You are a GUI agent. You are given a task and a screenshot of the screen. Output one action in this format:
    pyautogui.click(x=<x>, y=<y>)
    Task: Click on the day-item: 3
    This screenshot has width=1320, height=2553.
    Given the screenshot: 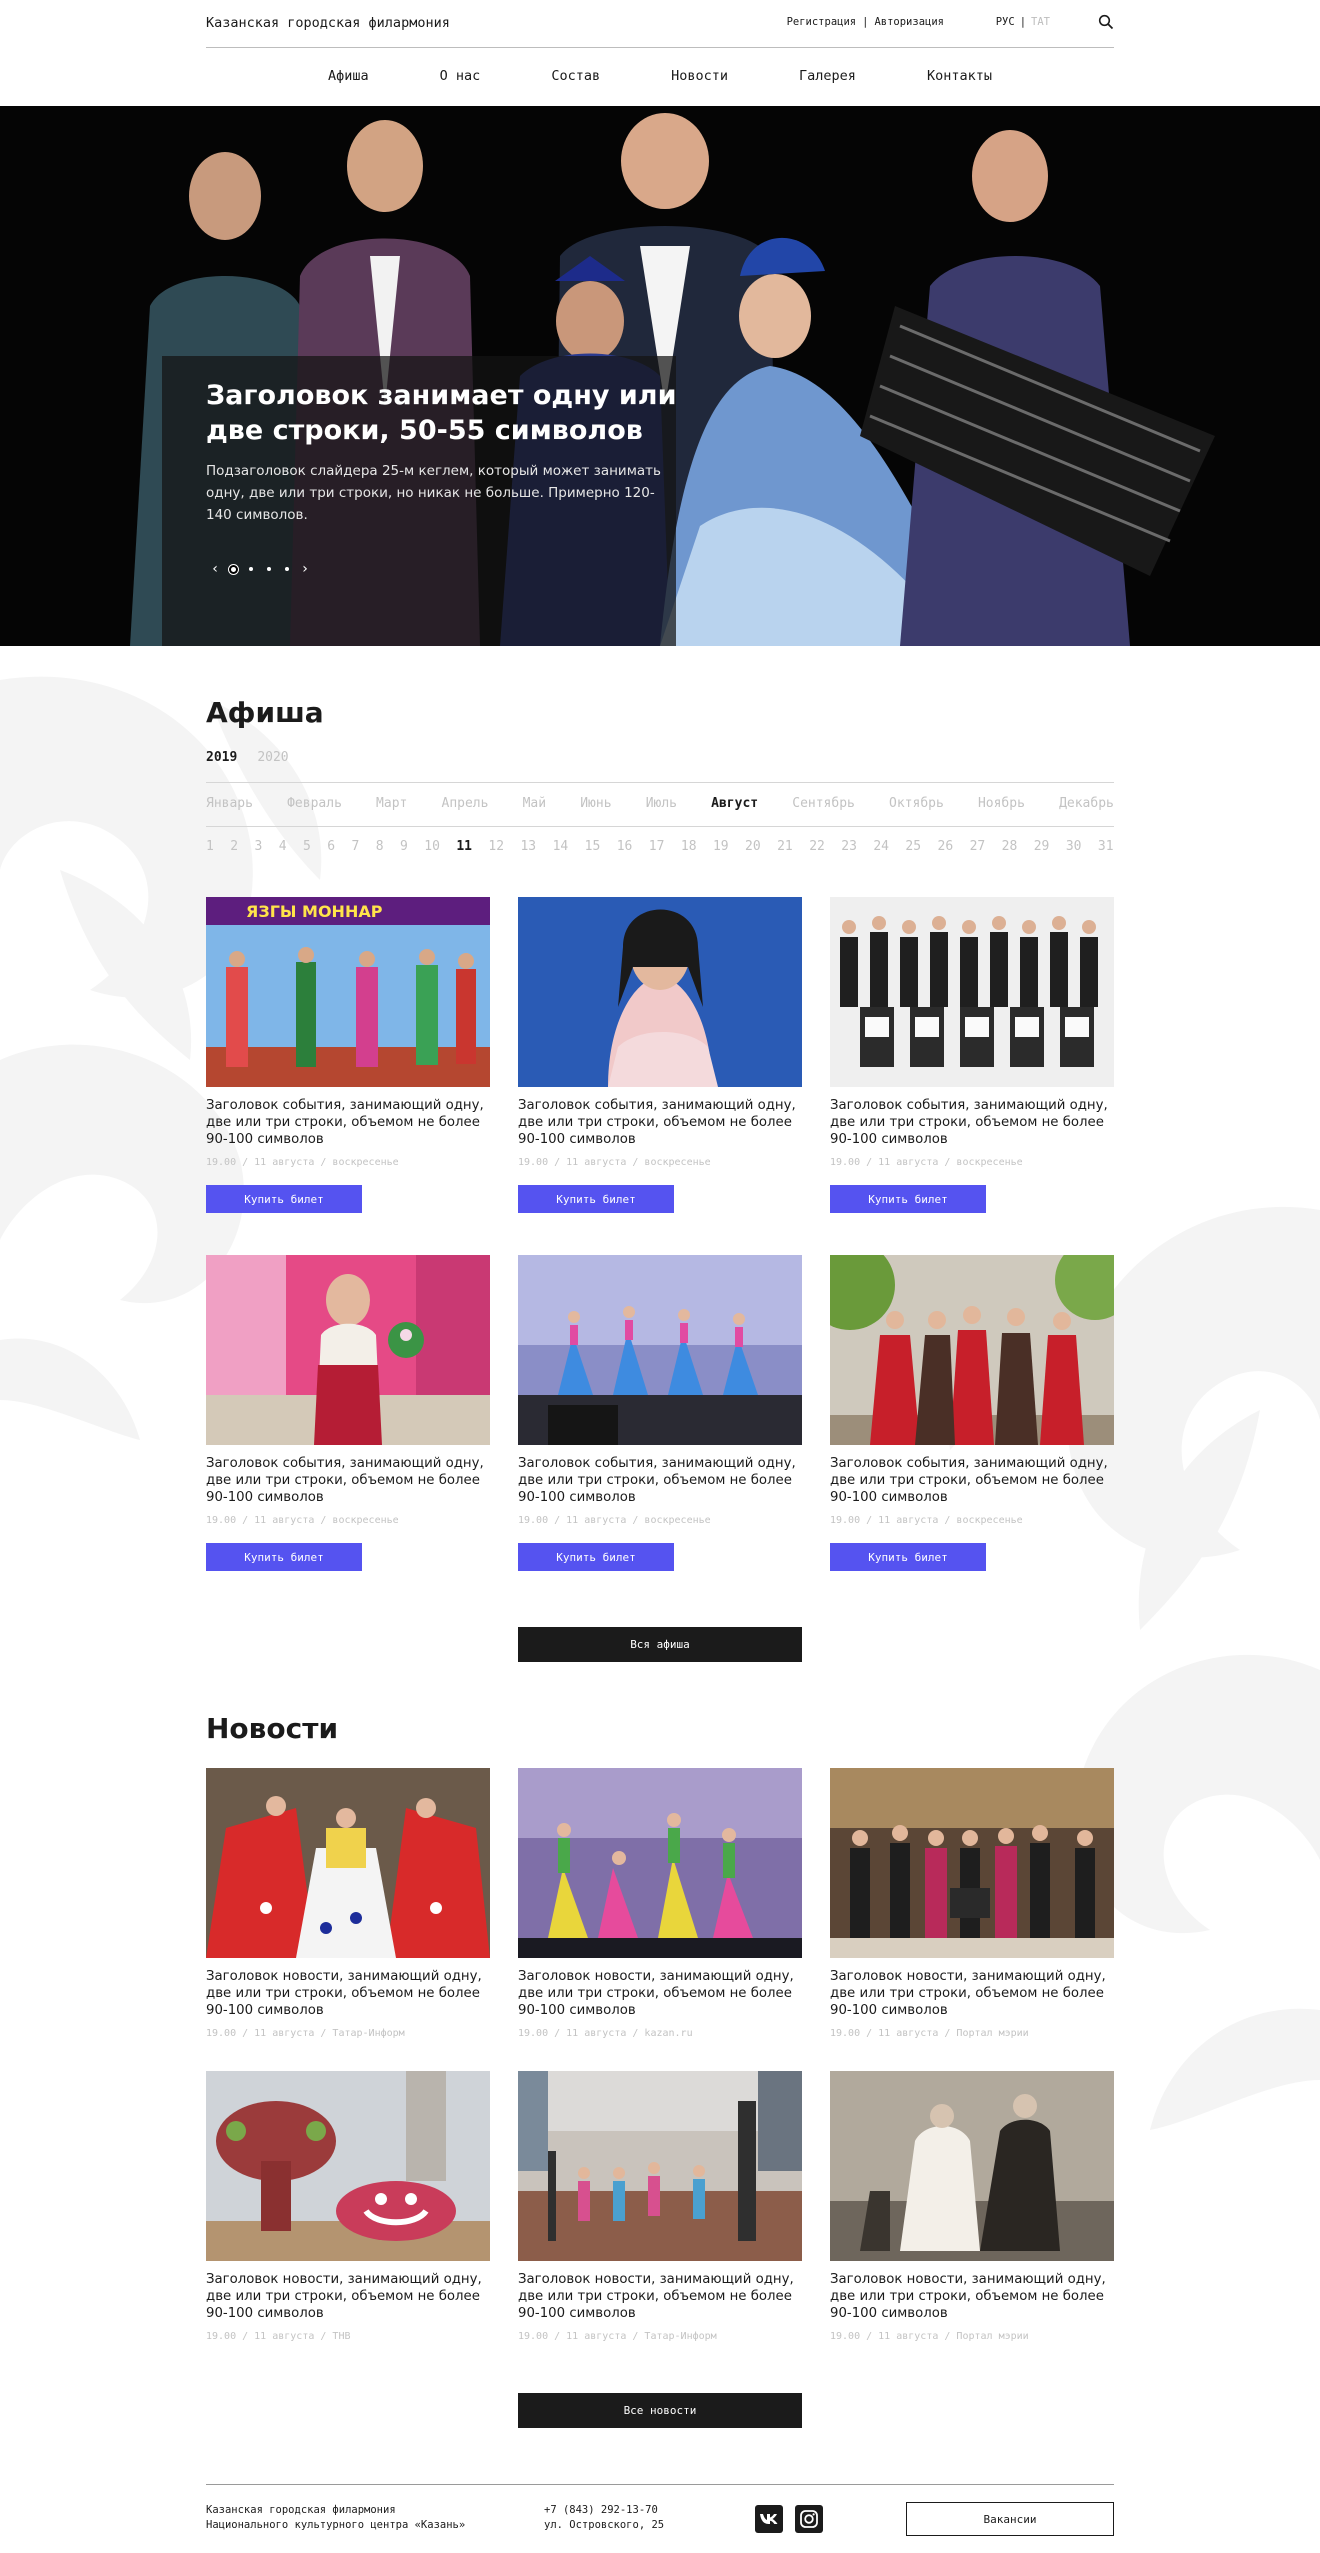 What is the action you would take?
    pyautogui.click(x=259, y=846)
    